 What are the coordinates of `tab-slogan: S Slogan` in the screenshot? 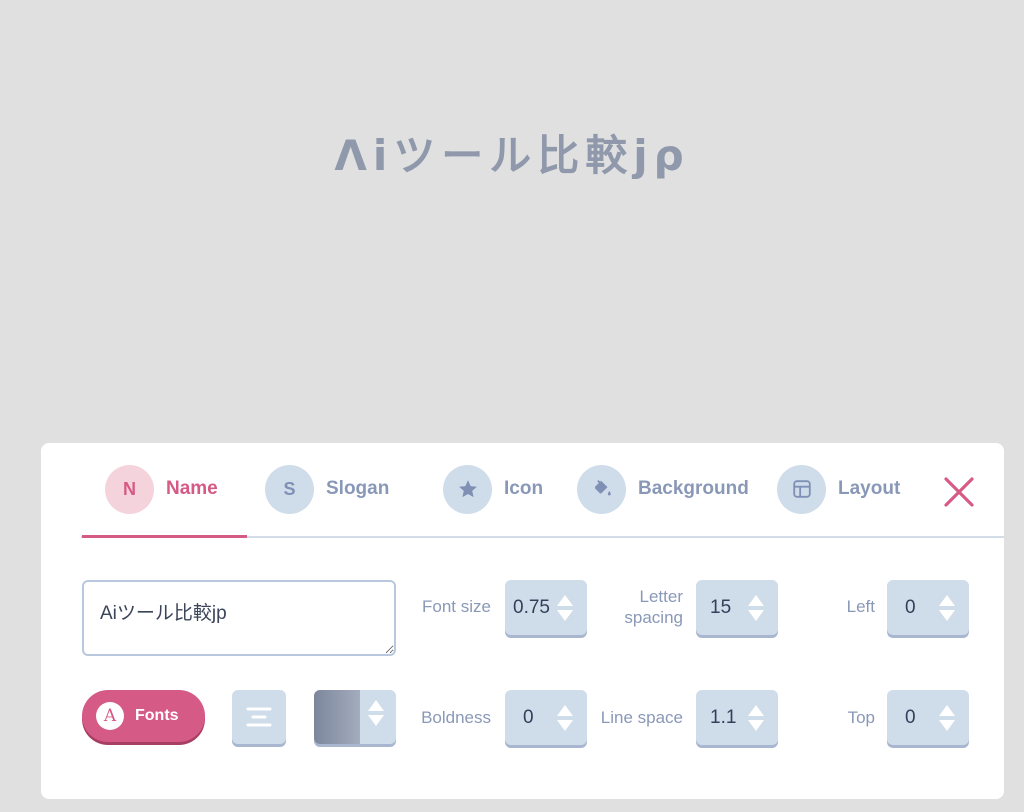 It's located at (327, 489).